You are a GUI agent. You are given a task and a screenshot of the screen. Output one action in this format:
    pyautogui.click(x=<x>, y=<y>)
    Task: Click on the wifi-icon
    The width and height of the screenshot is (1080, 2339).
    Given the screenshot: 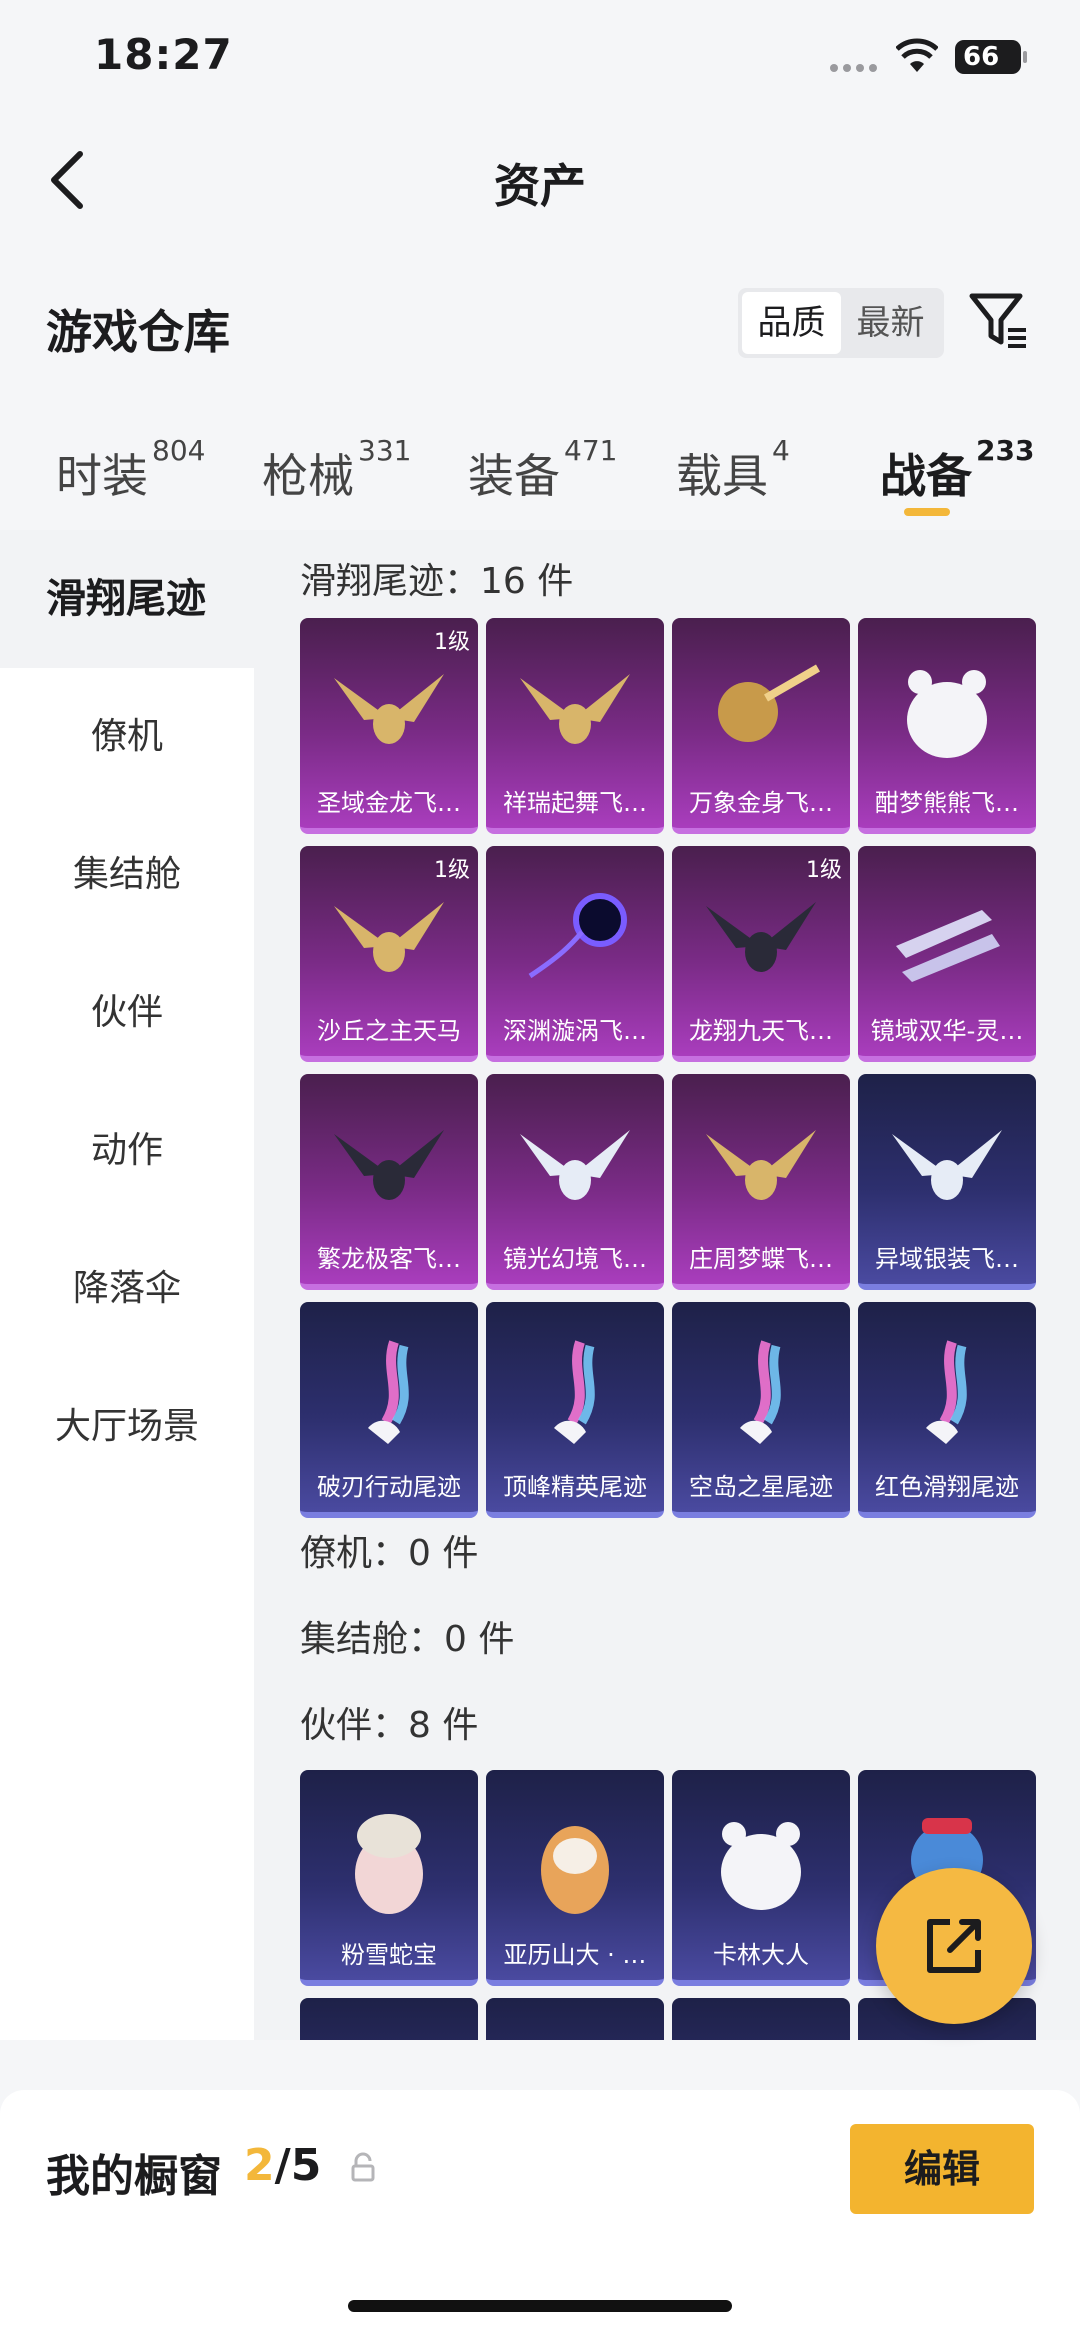 What is the action you would take?
    pyautogui.click(x=917, y=55)
    